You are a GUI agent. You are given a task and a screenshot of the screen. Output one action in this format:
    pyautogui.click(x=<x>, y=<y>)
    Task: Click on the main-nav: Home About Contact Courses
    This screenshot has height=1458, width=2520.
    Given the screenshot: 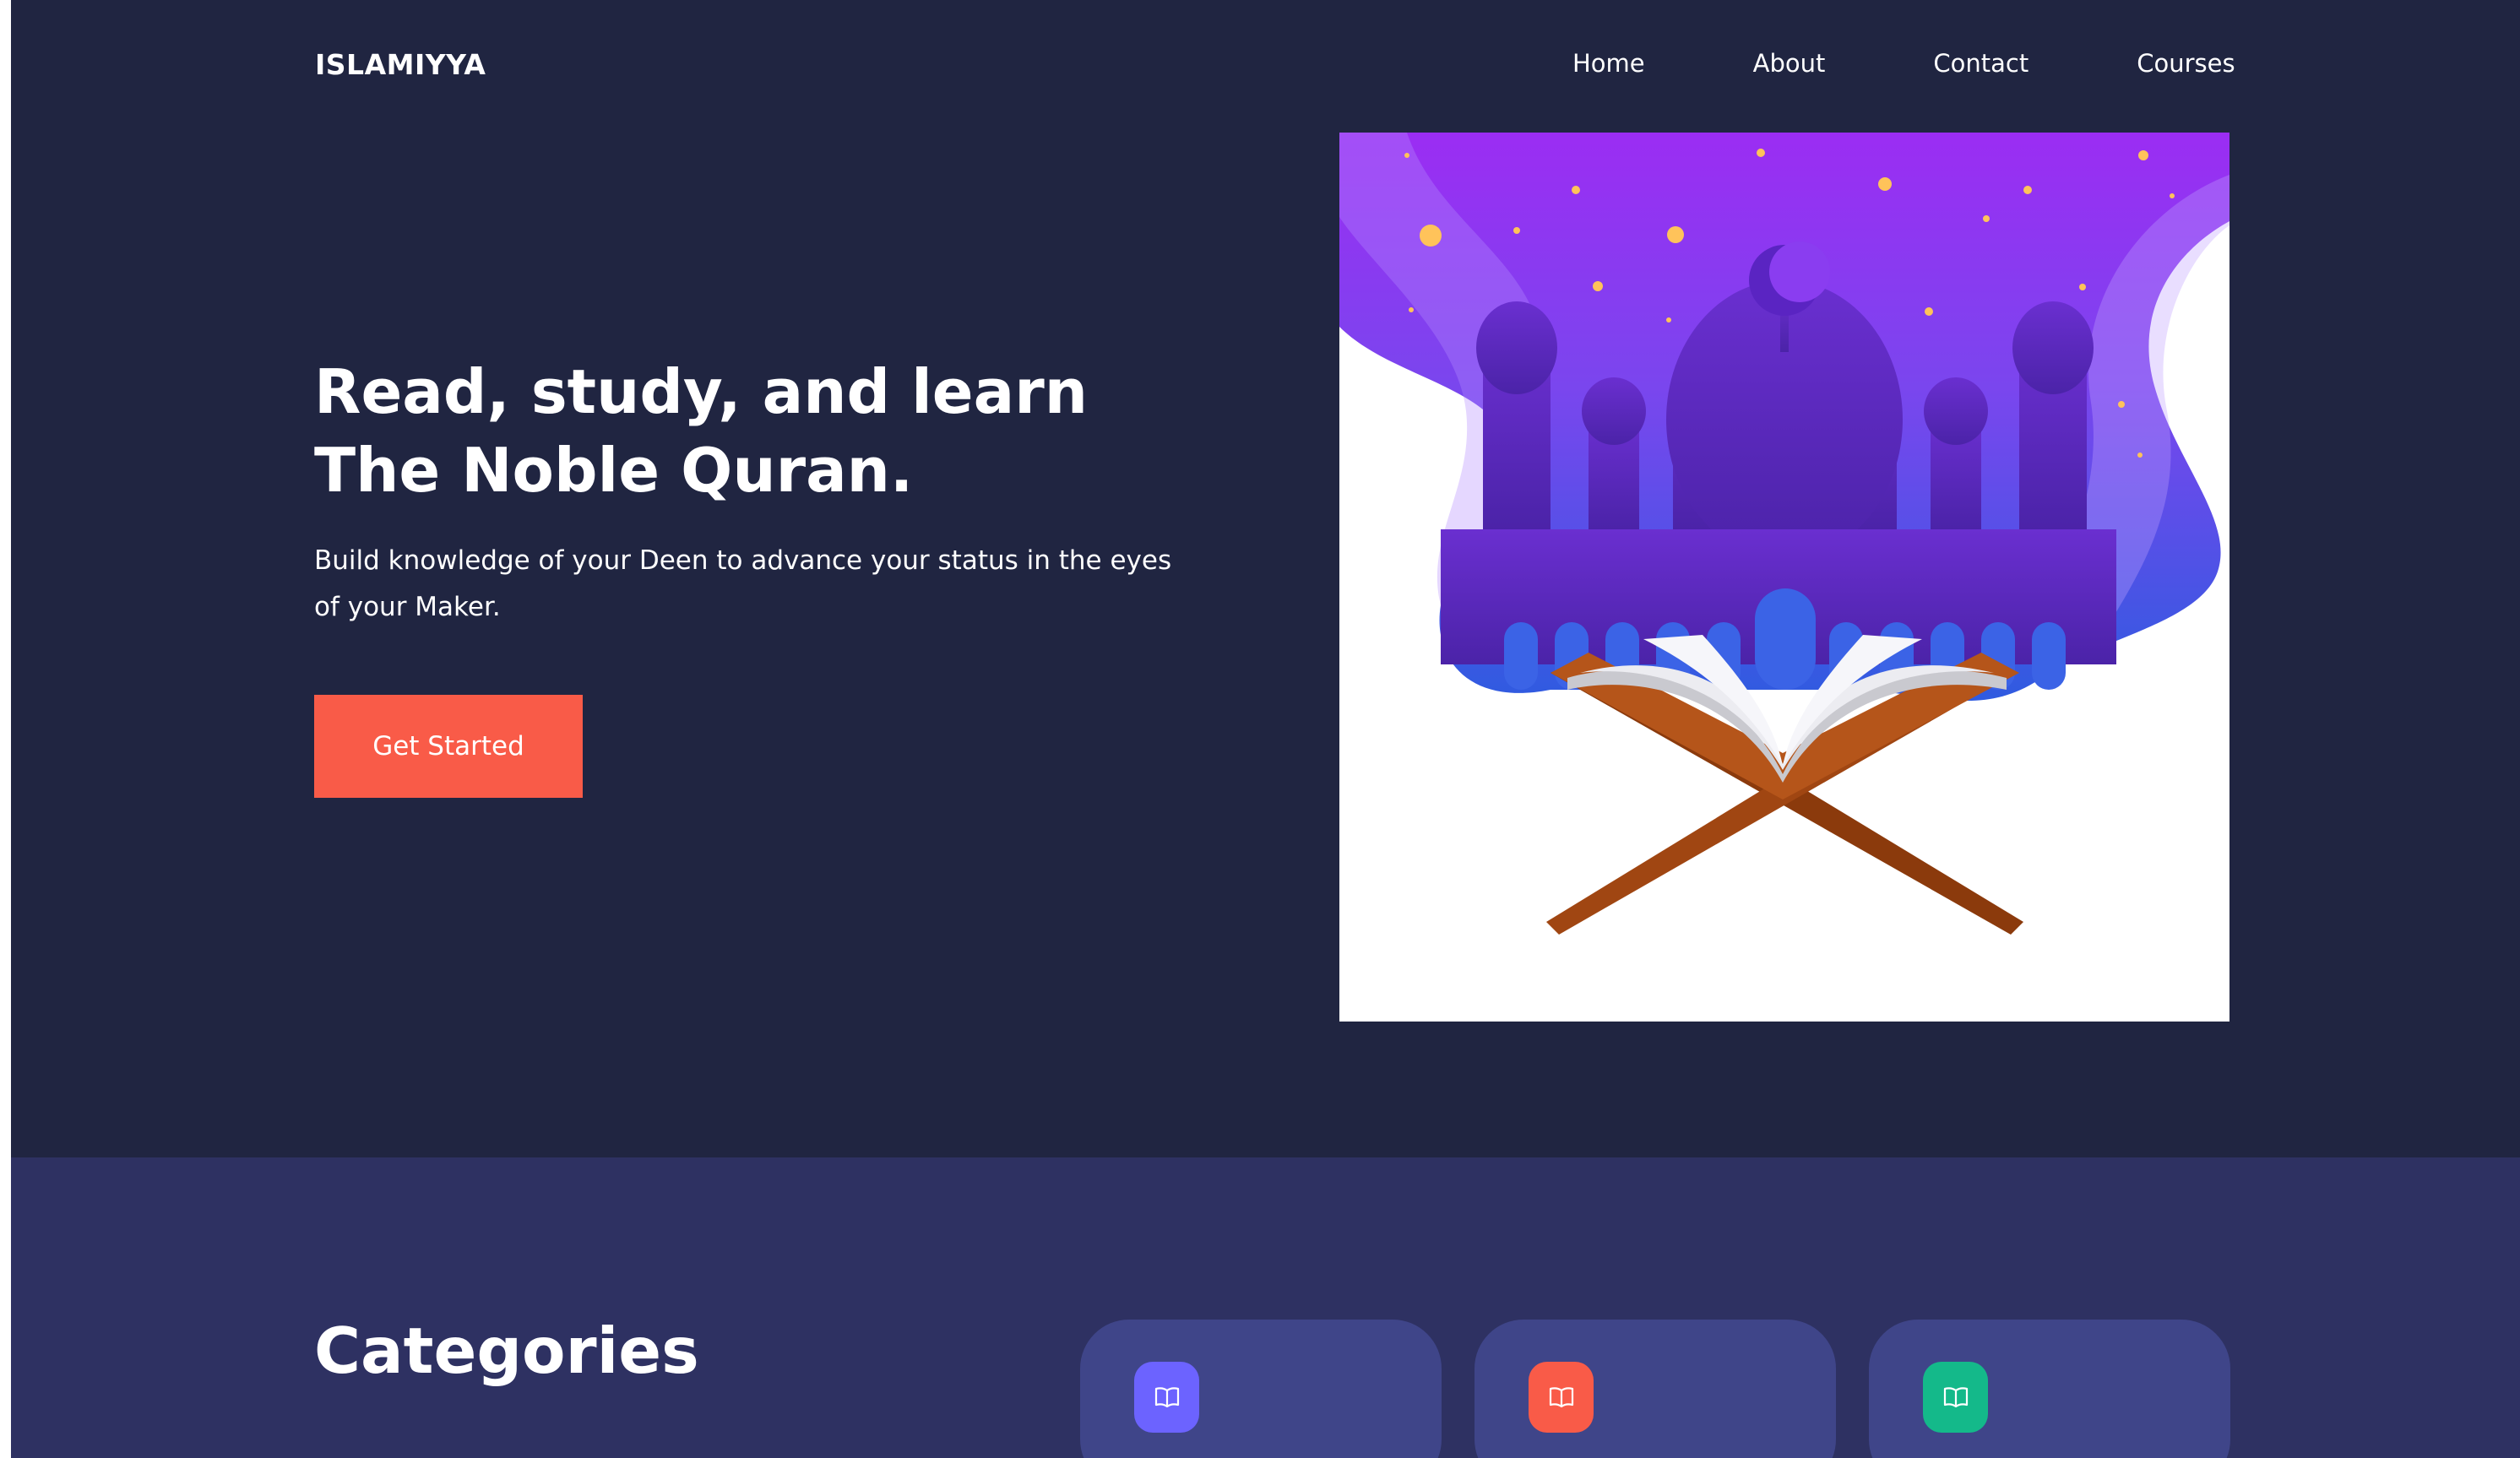 What is the action you would take?
    pyautogui.click(x=1904, y=63)
    